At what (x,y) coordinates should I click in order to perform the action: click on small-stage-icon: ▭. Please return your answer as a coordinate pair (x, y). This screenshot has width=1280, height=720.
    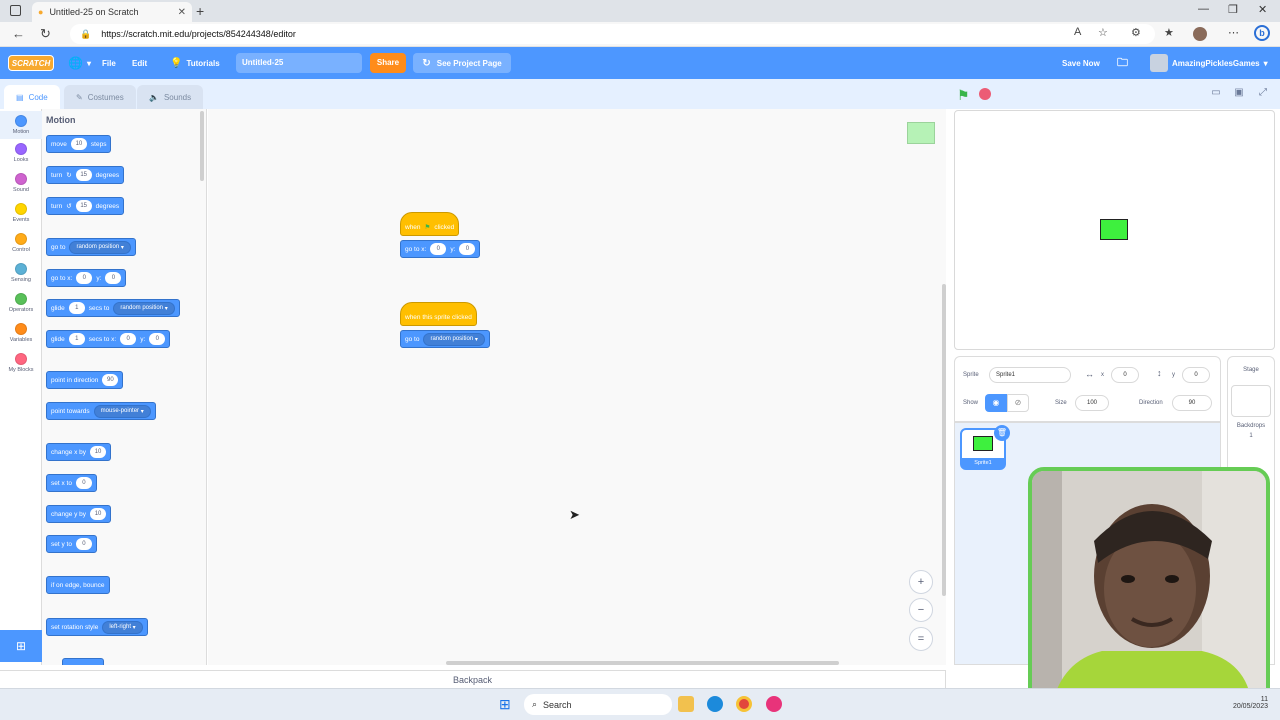
    Looking at the image, I should click on (1216, 95).